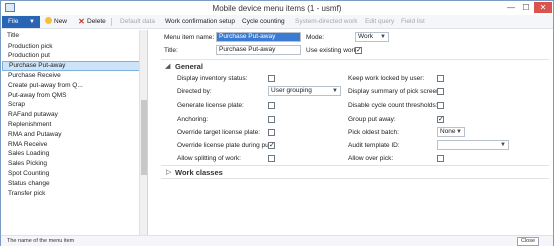 The width and height of the screenshot is (554, 246). What do you see at coordinates (473, 145) in the screenshot?
I see `audit-template-id-dropdown: ▼` at bounding box center [473, 145].